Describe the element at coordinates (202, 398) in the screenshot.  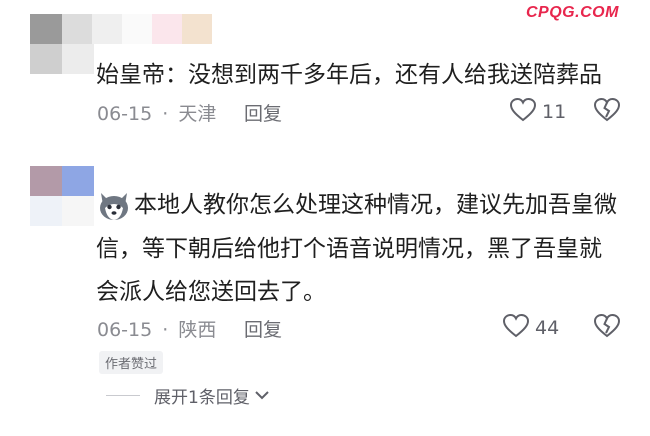
I see `expand-replies-label: 展开1条回复` at that location.